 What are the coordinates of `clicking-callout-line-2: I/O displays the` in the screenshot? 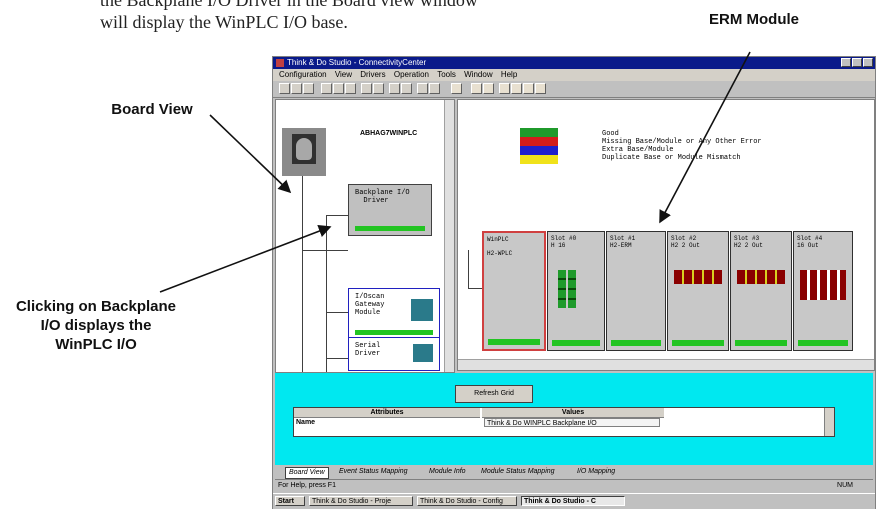 It's located at (96, 325).